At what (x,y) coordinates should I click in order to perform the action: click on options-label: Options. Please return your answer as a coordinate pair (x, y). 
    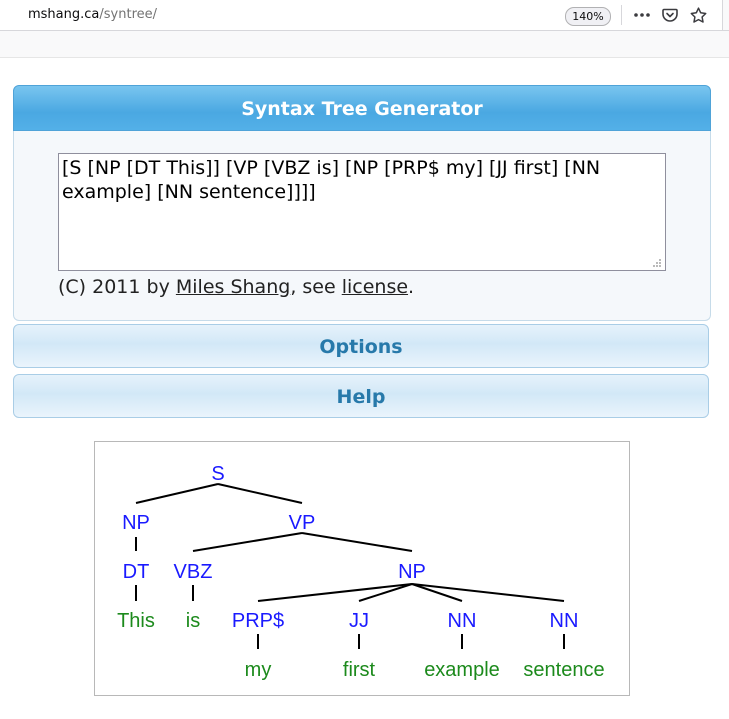
    Looking at the image, I should click on (361, 347).